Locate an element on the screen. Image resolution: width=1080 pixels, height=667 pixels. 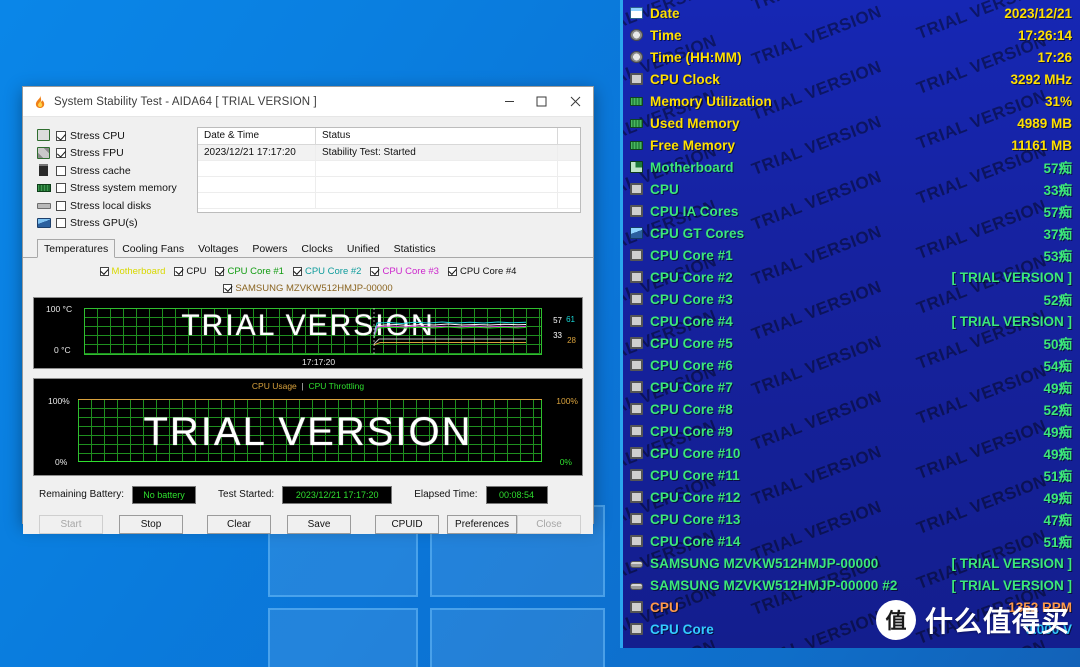
sensor-label: CPU Core #9 is located at coordinates (691, 431).